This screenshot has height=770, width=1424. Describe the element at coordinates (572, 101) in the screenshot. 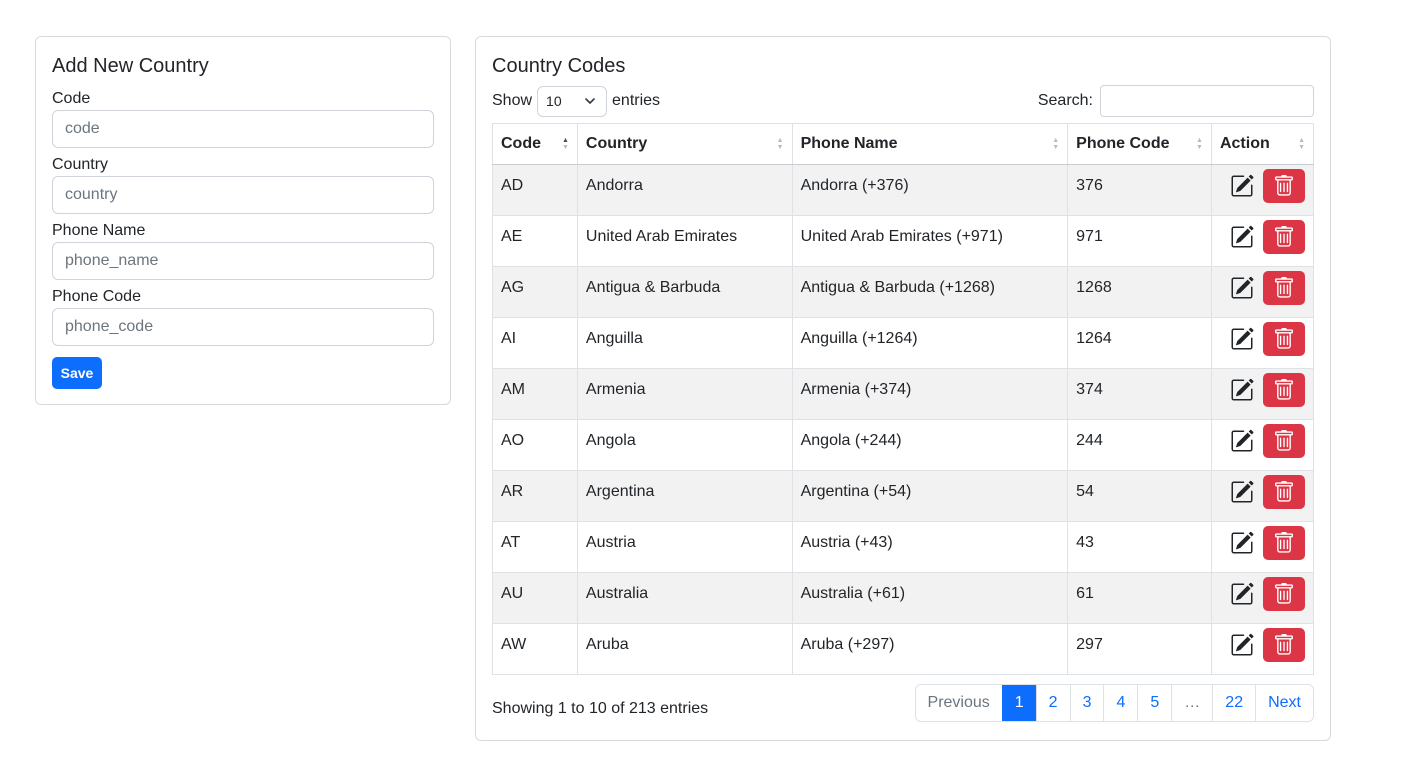

I see `page-length-select: 10` at that location.